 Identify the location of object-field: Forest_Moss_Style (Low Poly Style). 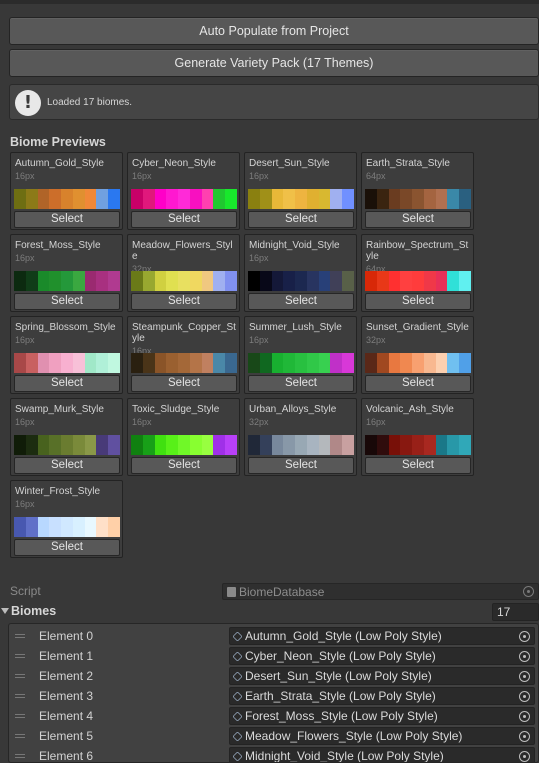
(382, 716).